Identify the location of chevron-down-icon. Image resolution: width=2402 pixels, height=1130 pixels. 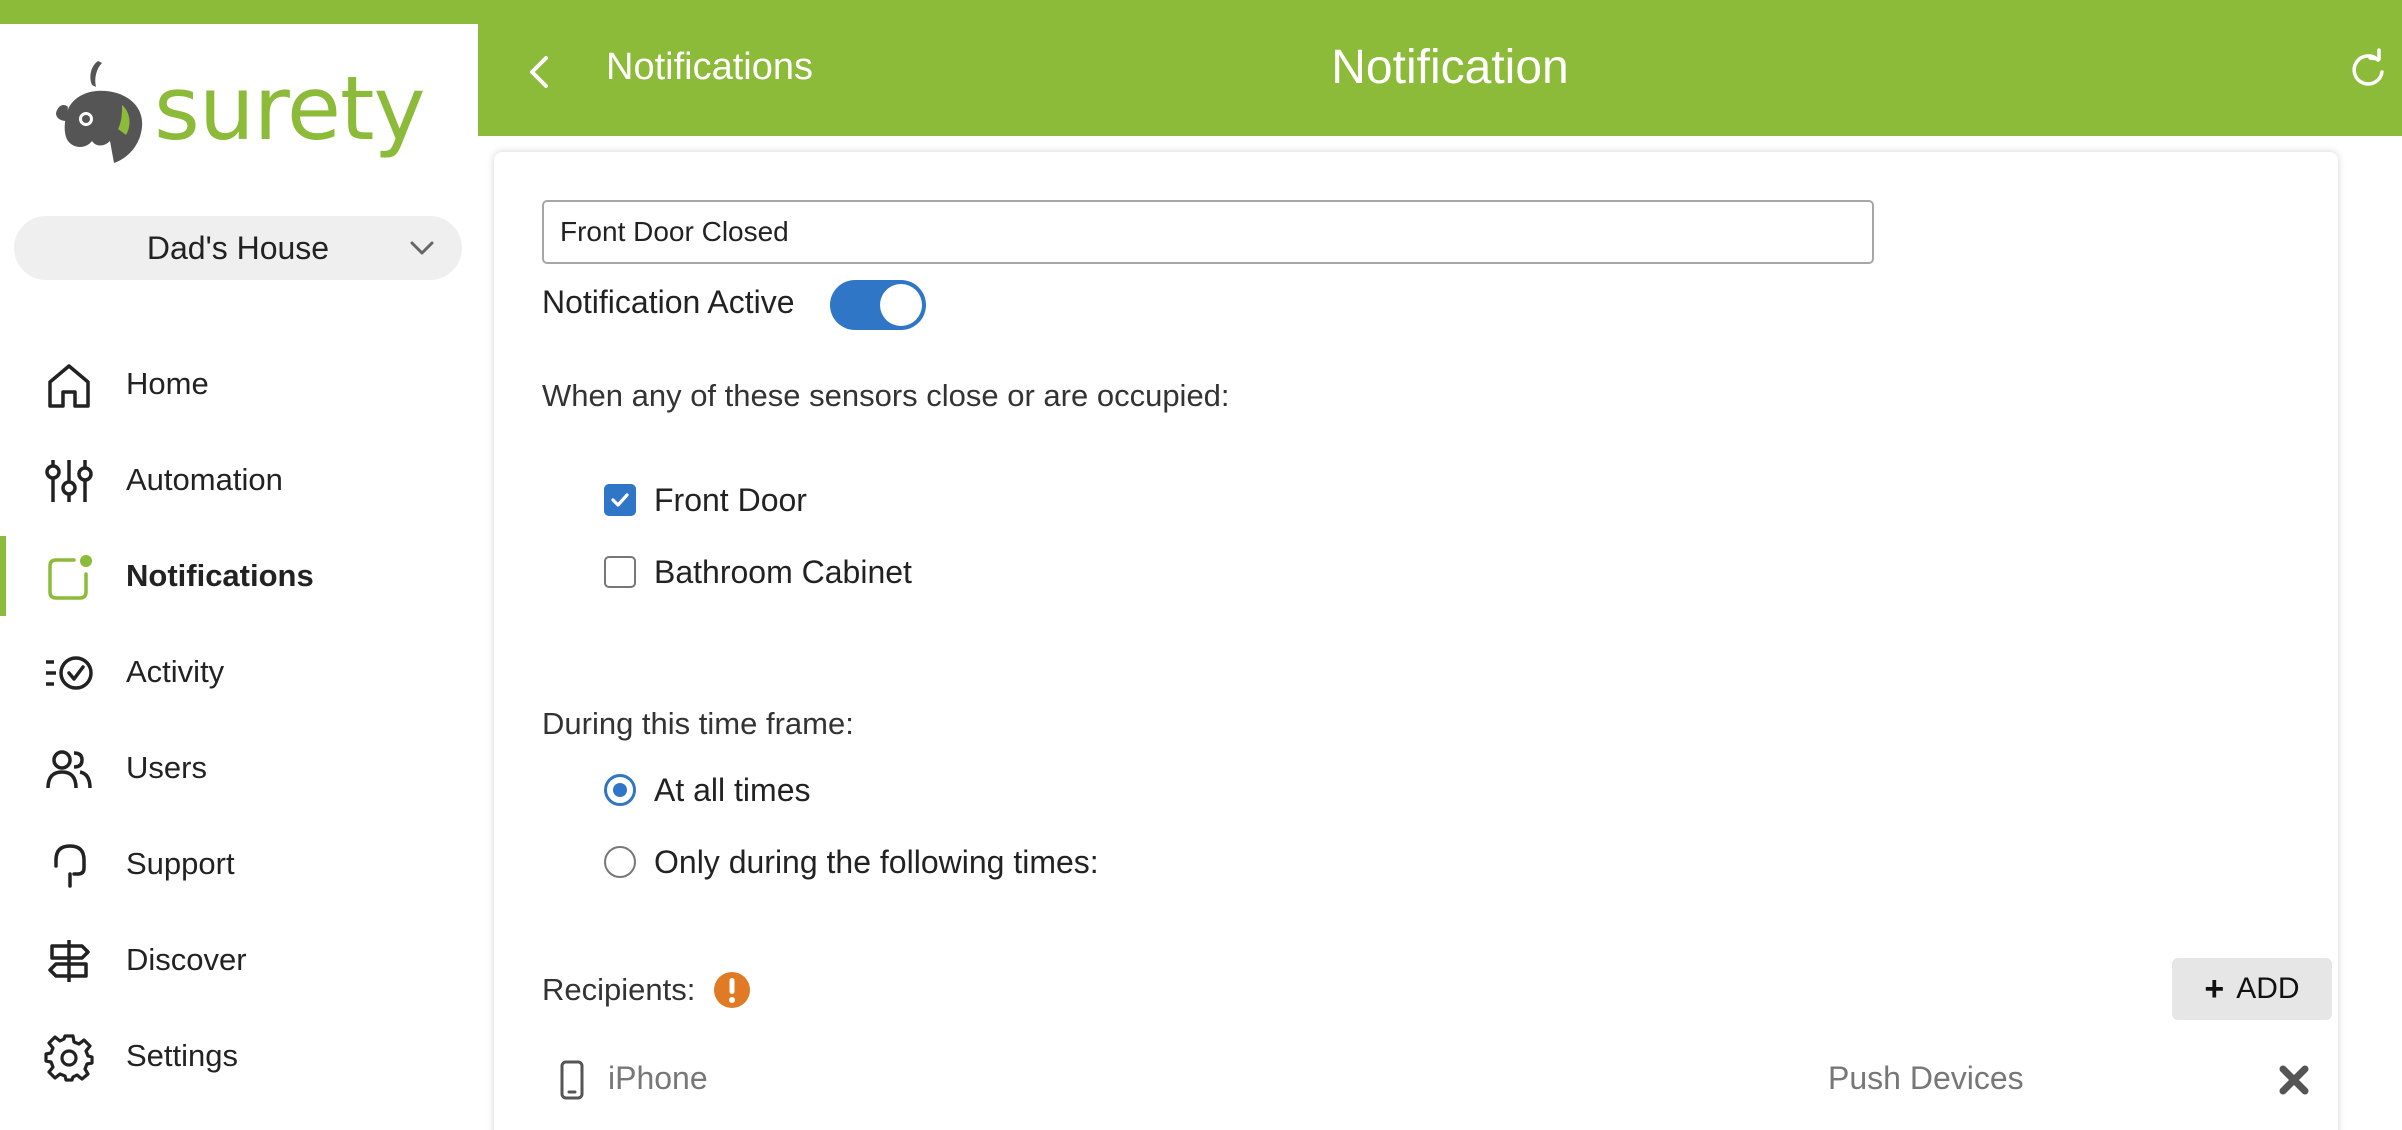
(422, 248).